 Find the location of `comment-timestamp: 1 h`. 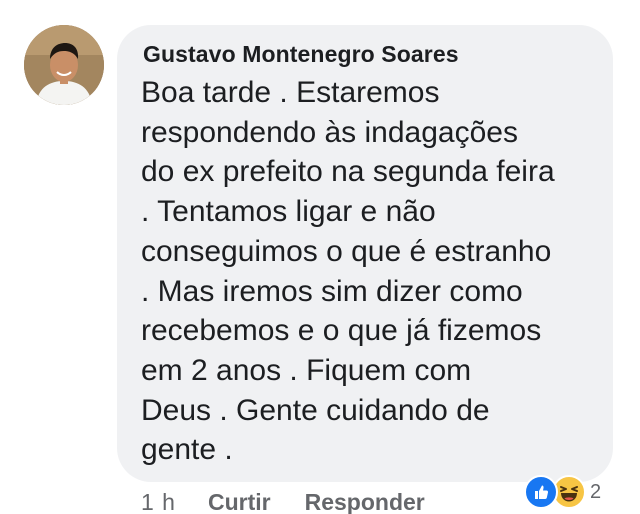

comment-timestamp: 1 h is located at coordinates (158, 501).